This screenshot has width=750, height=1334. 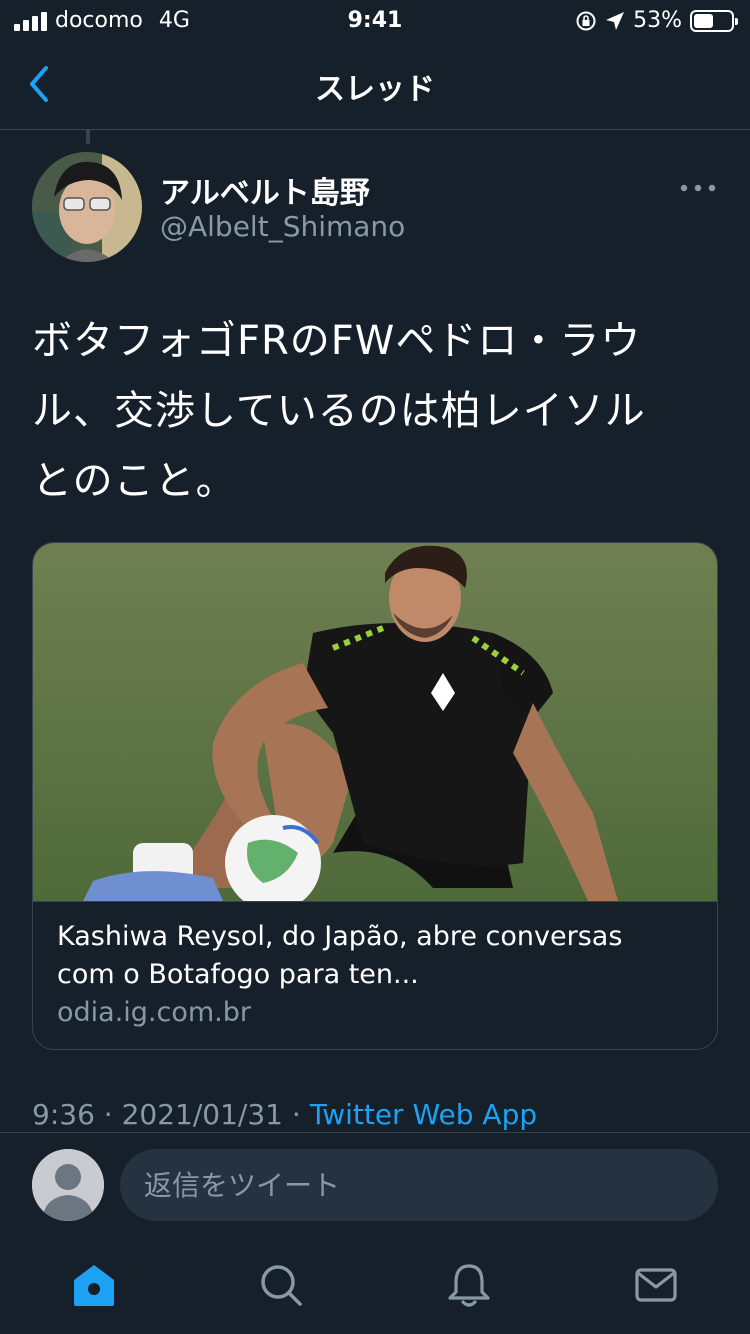 What do you see at coordinates (337, 341) in the screenshot?
I see `tweet-text-line: ボタフォゴFRのFWペドロ・ラウ` at bounding box center [337, 341].